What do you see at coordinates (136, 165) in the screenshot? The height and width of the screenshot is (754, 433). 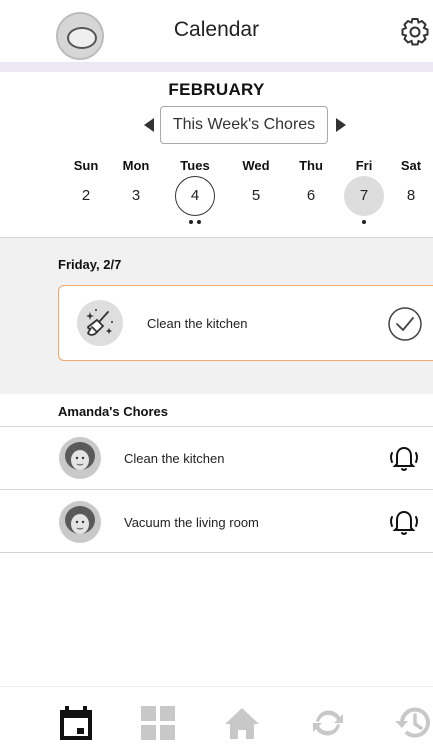 I see `day-name-mon: Mon` at bounding box center [136, 165].